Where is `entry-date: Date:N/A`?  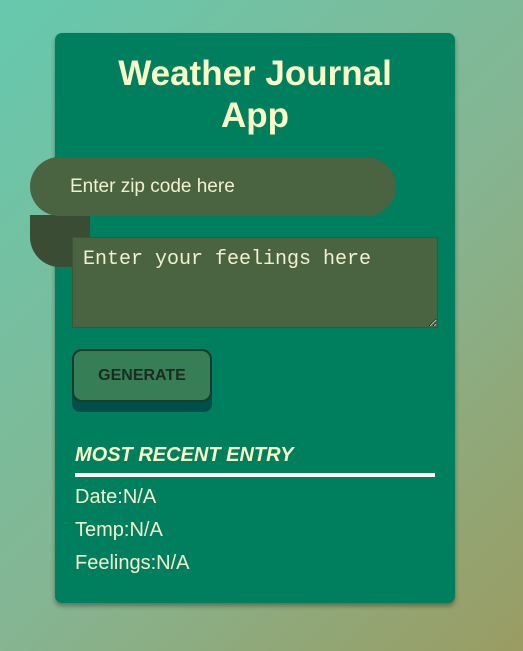 entry-date: Date:N/A is located at coordinates (115, 497).